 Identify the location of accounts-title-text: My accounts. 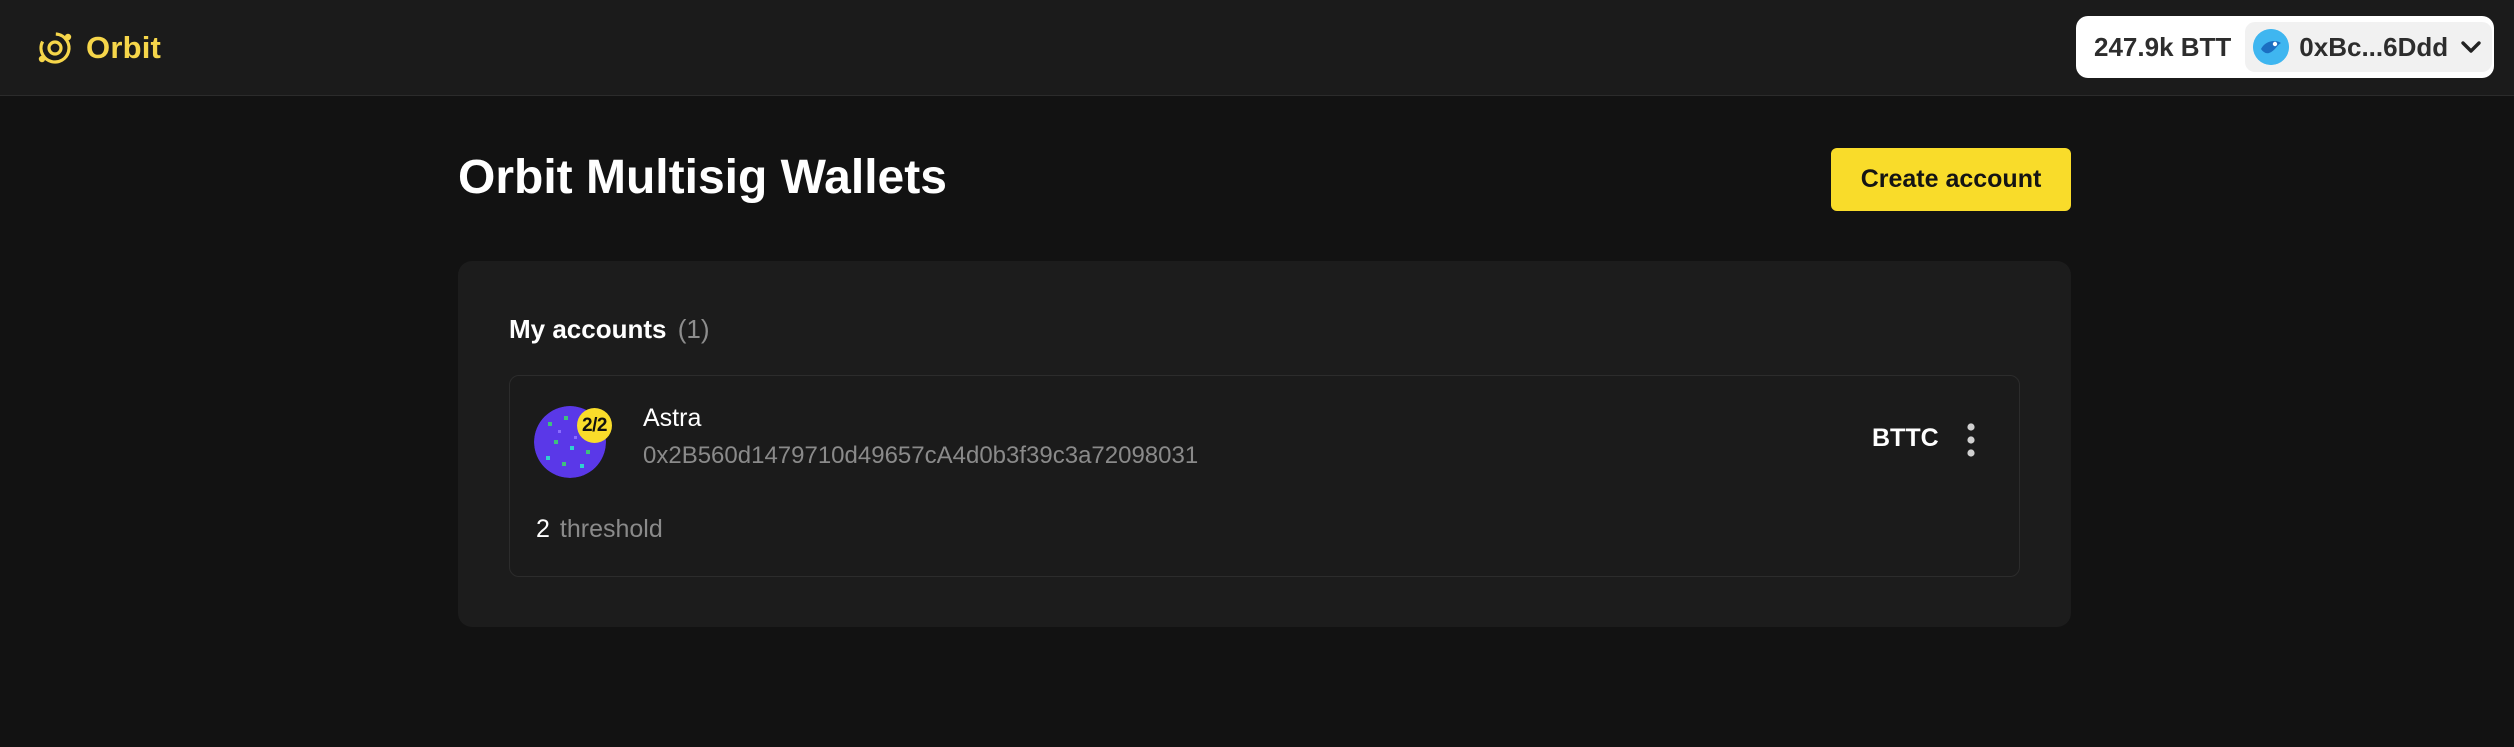
(588, 329).